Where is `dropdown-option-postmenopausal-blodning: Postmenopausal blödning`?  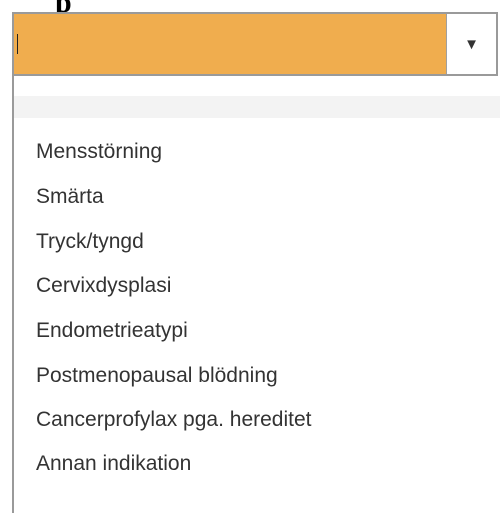 dropdown-option-postmenopausal-blodning: Postmenopausal blödning is located at coordinates (157, 376).